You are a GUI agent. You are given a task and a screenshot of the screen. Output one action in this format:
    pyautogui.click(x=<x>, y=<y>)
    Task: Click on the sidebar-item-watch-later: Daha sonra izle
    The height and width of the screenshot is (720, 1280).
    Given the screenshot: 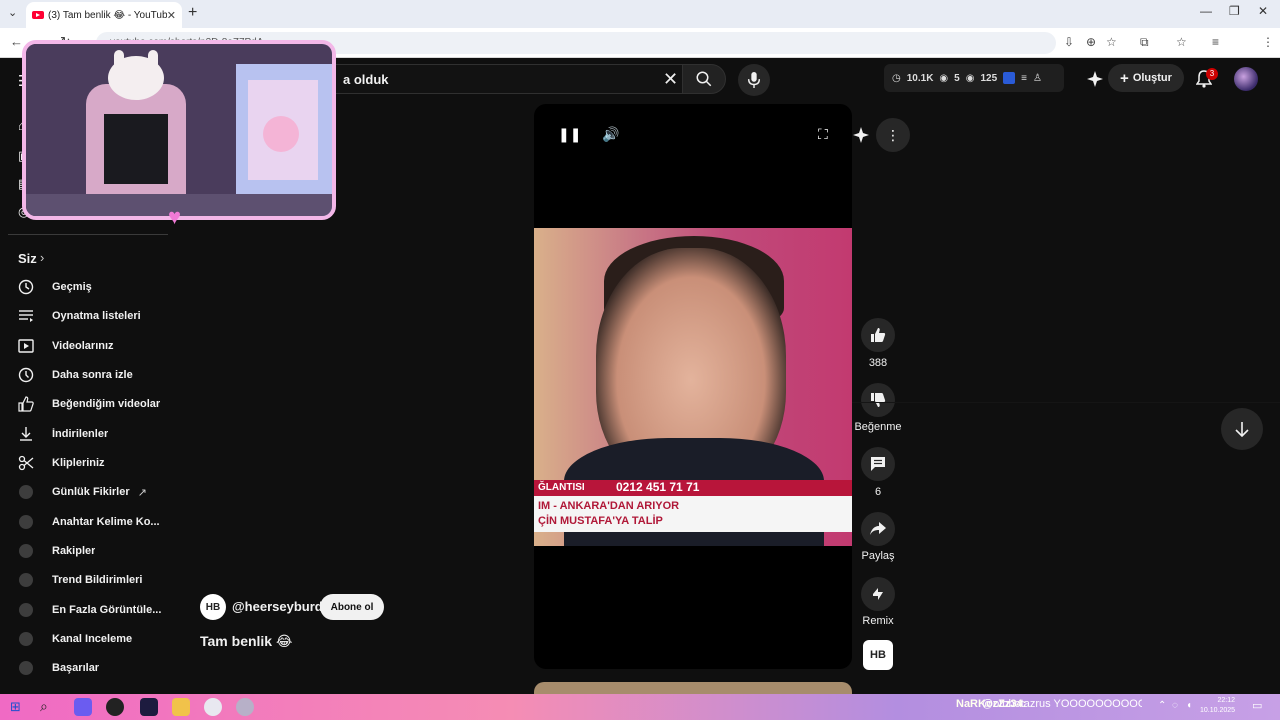 What is the action you would take?
    pyautogui.click(x=96, y=375)
    